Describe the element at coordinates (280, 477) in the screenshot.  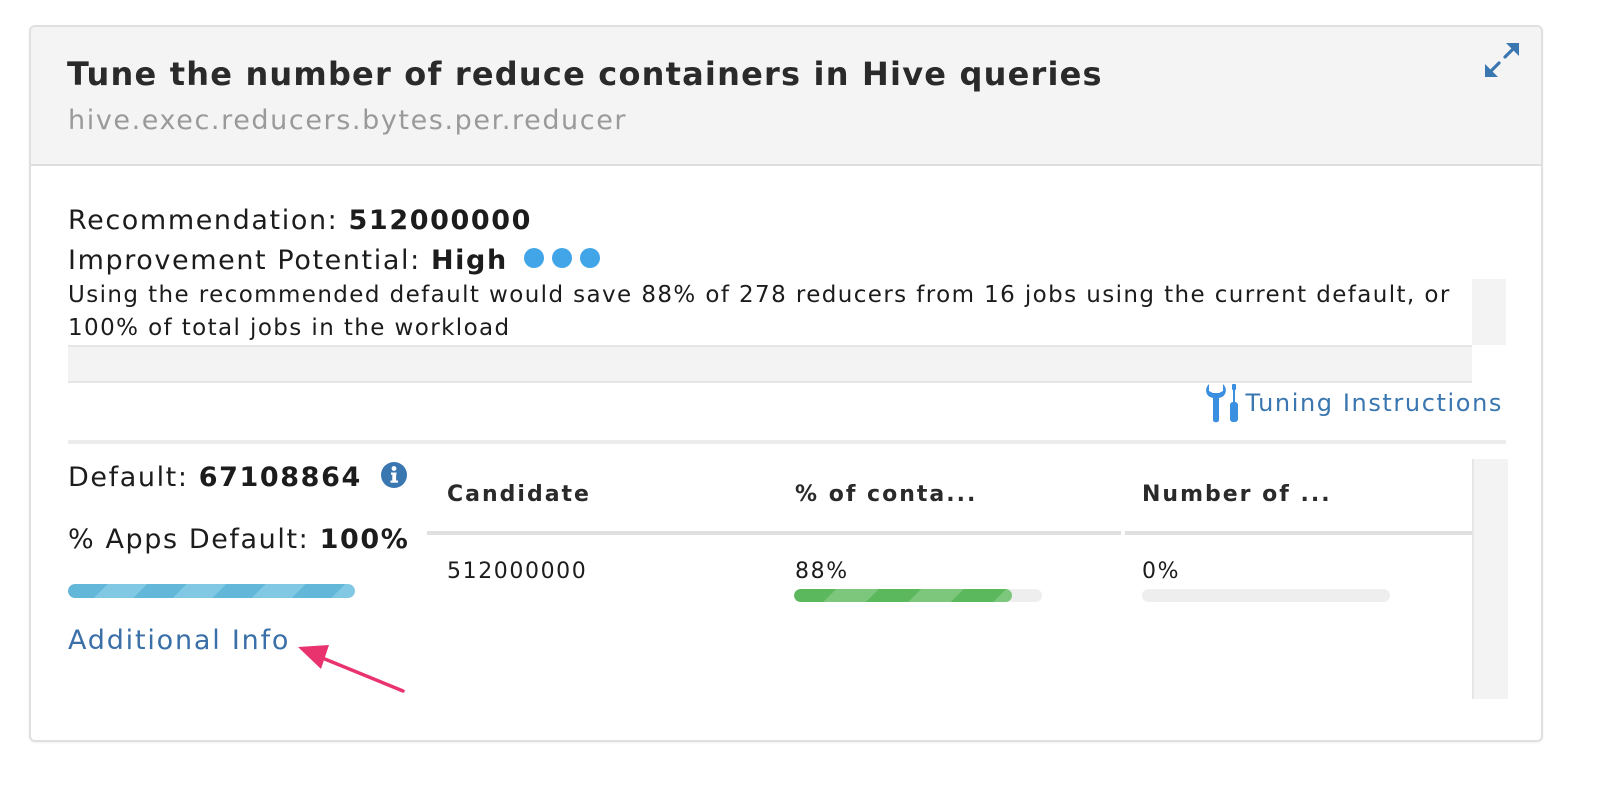
I see `default-value: 67108864` at that location.